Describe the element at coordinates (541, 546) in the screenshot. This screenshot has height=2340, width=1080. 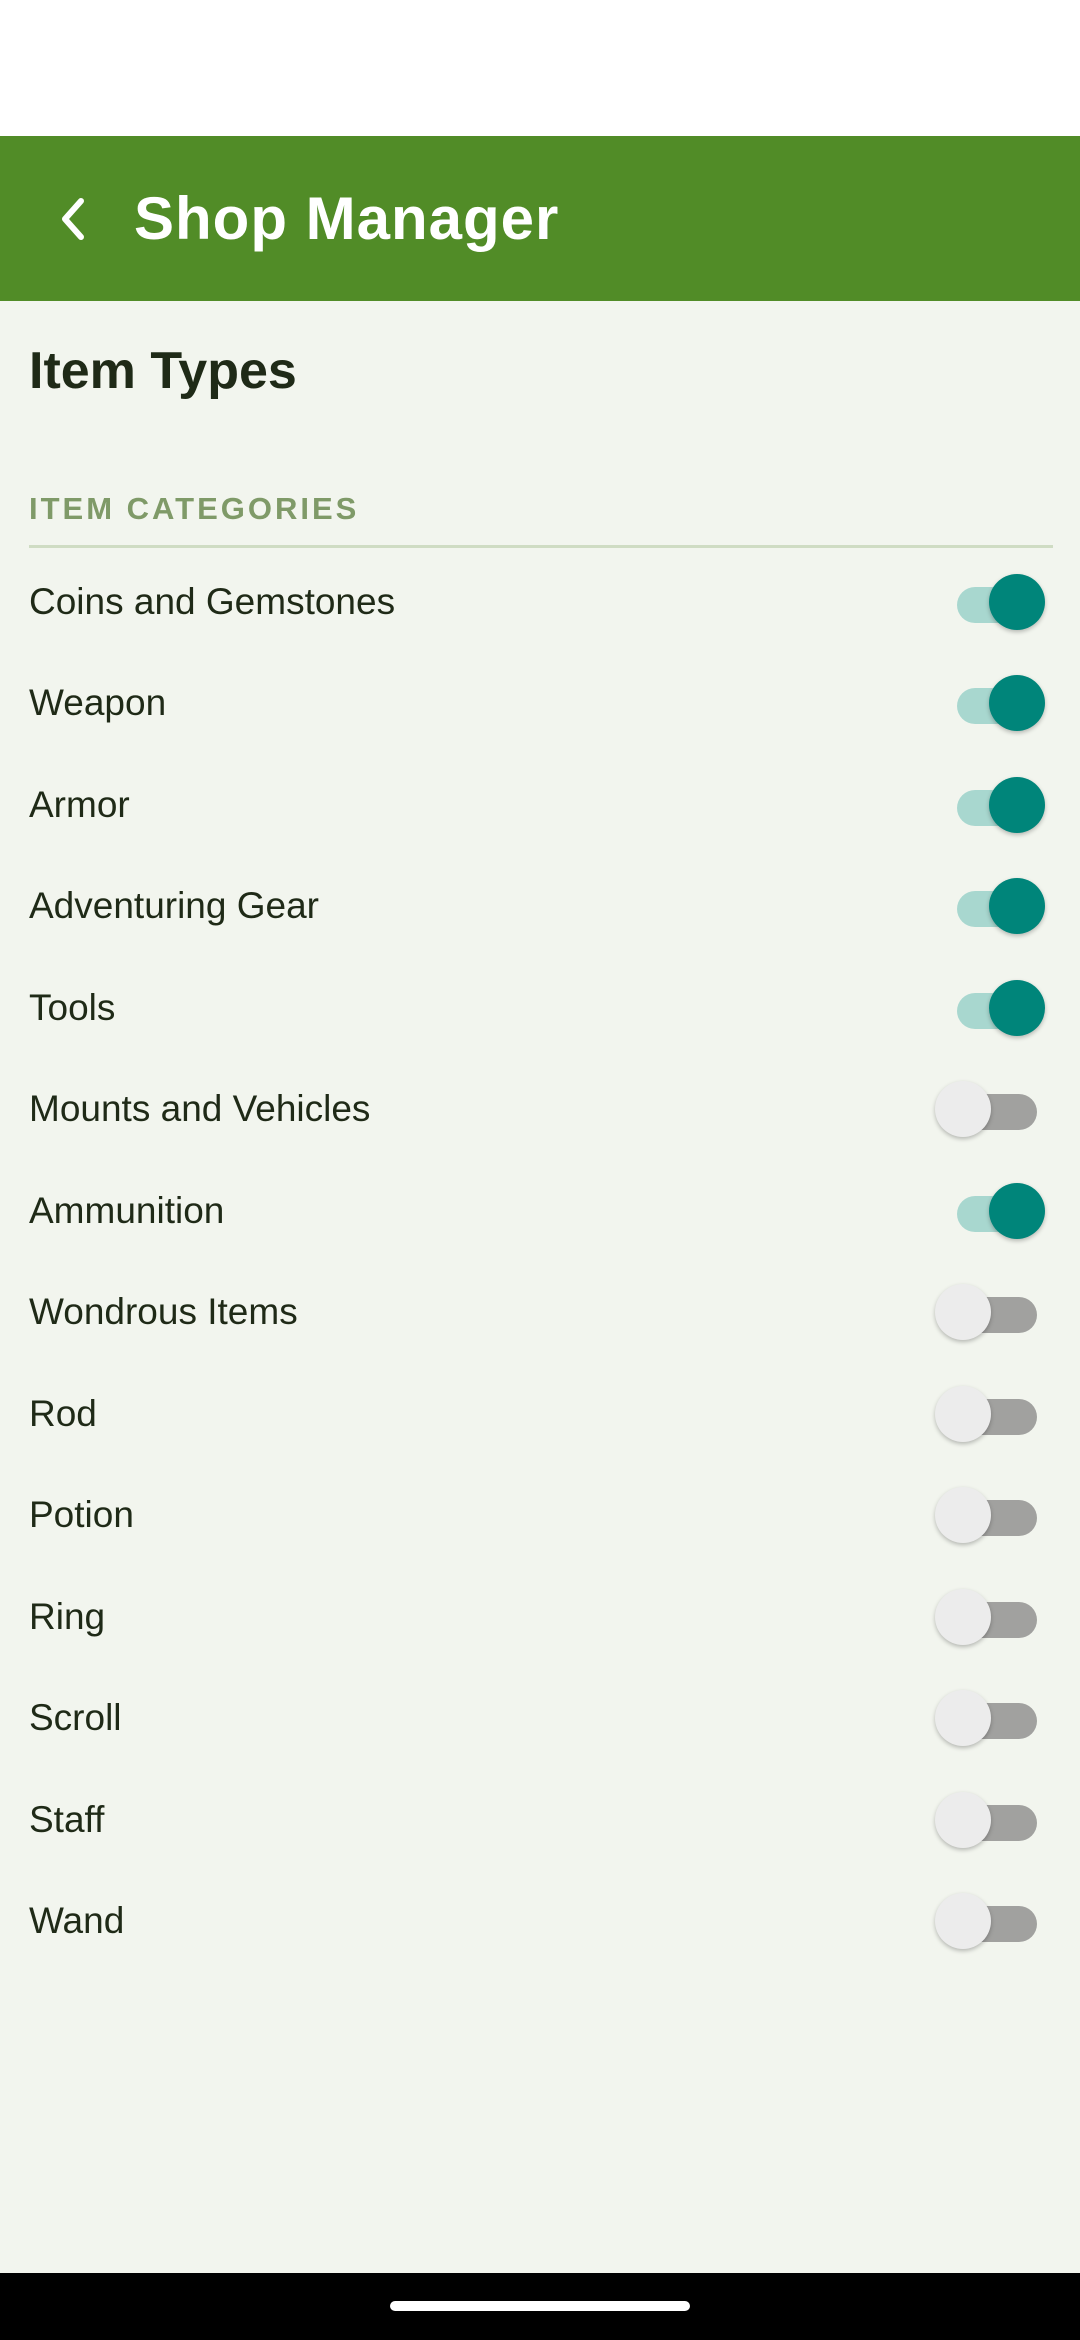
I see `section-divider` at that location.